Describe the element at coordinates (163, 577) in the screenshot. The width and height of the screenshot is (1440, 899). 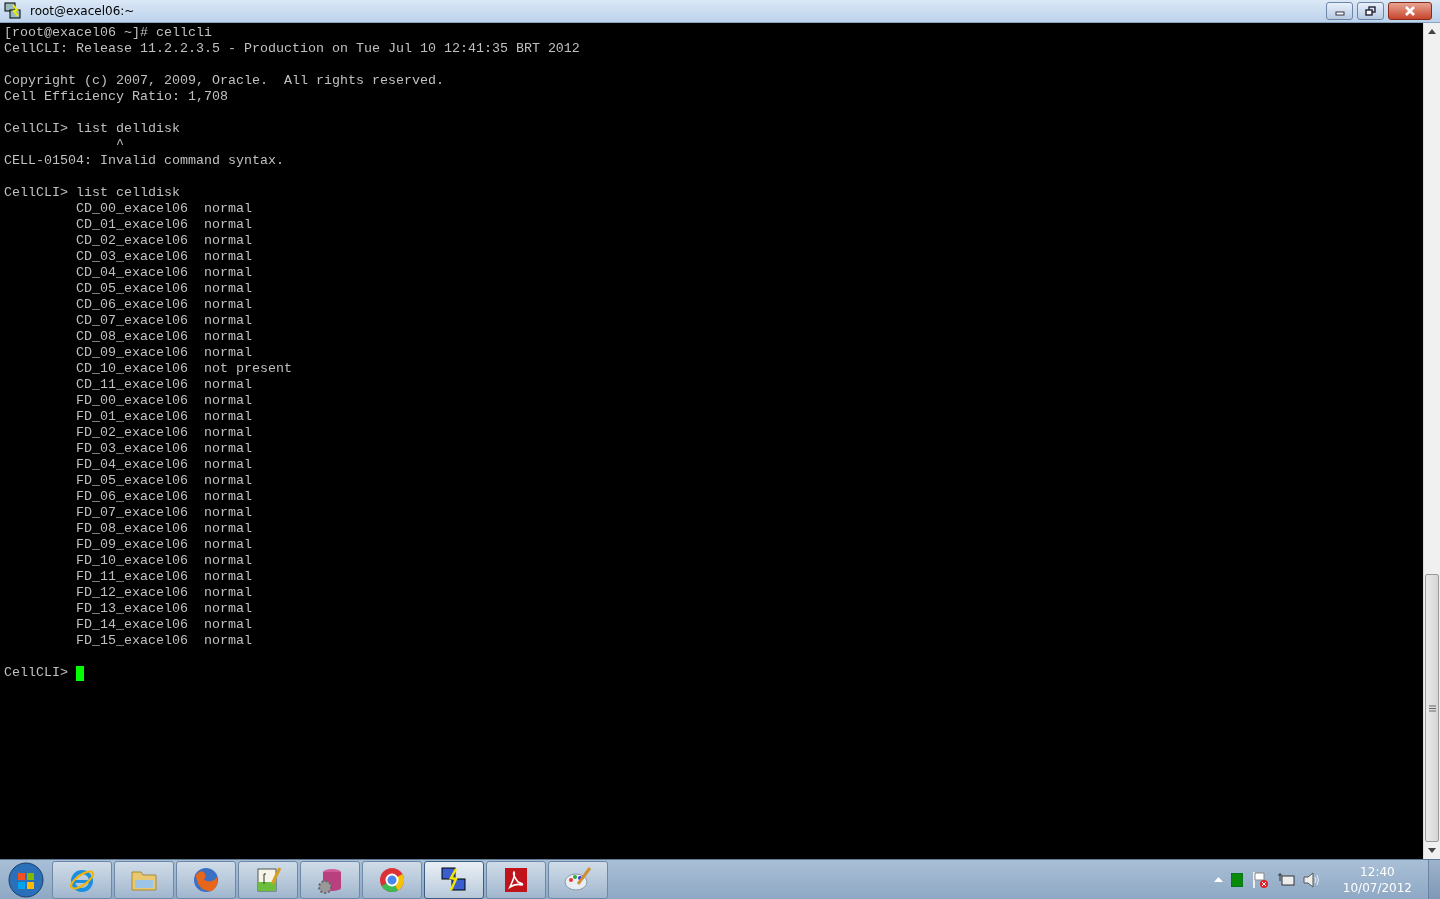
I see `terminal-line: FD_11_exacel06 normal` at that location.